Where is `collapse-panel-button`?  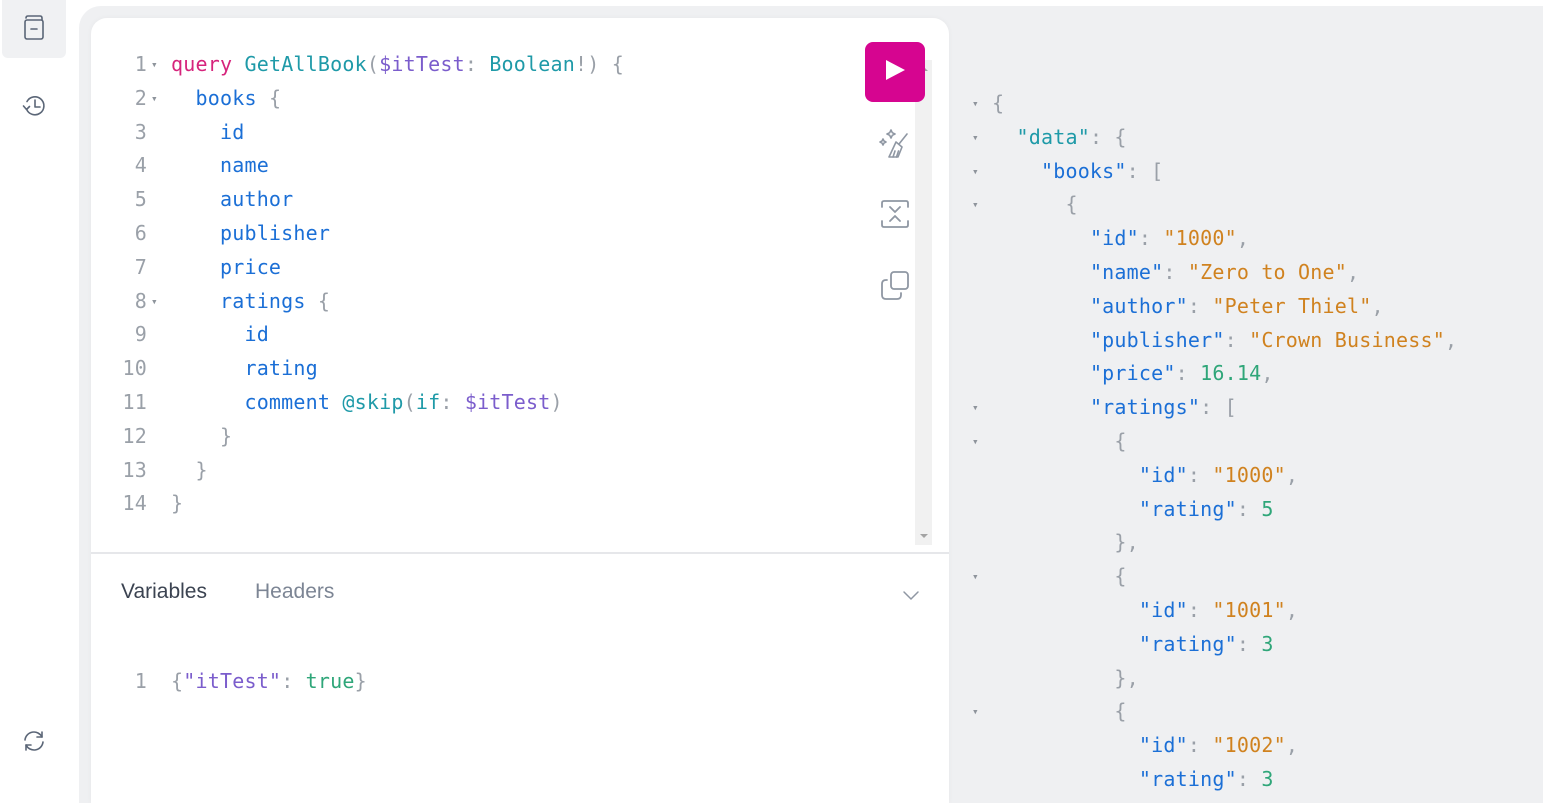
collapse-panel-button is located at coordinates (911, 596).